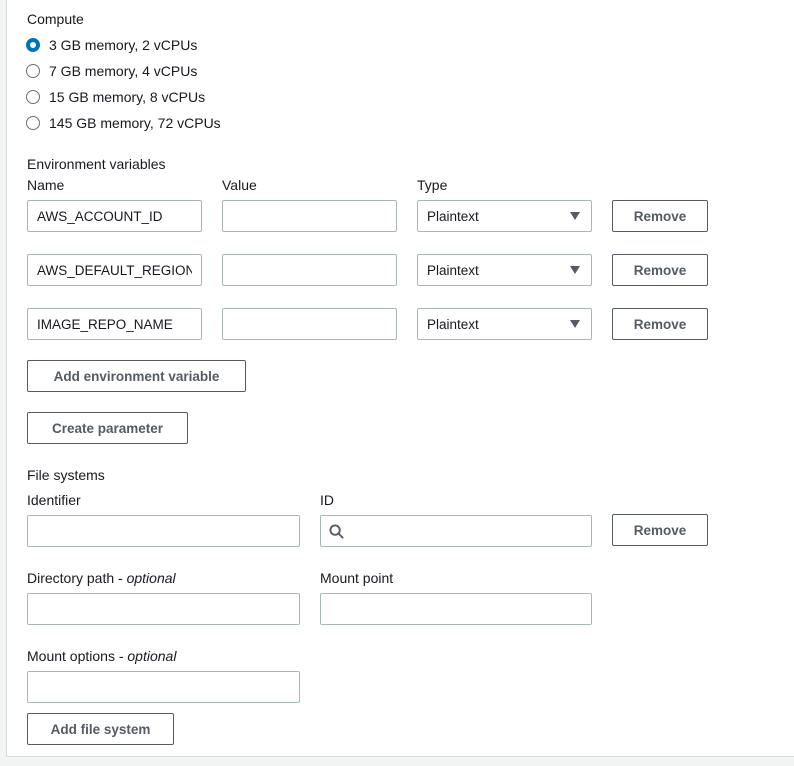 This screenshot has width=794, height=766. Describe the element at coordinates (77, 578) in the screenshot. I see `fs-directory-path-label-text: Directory path -` at that location.